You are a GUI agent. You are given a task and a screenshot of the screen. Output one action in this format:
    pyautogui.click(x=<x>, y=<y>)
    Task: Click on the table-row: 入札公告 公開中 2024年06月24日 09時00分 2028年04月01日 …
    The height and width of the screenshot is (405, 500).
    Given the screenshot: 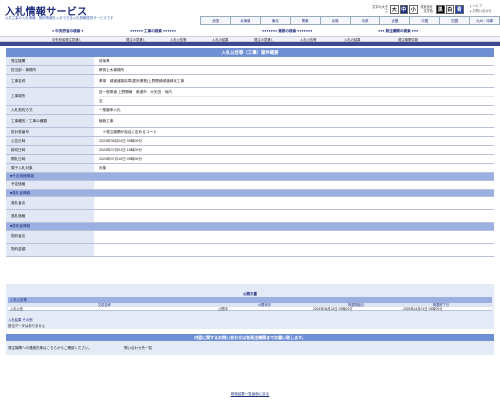 What is the action you would take?
    pyautogui.click(x=250, y=309)
    